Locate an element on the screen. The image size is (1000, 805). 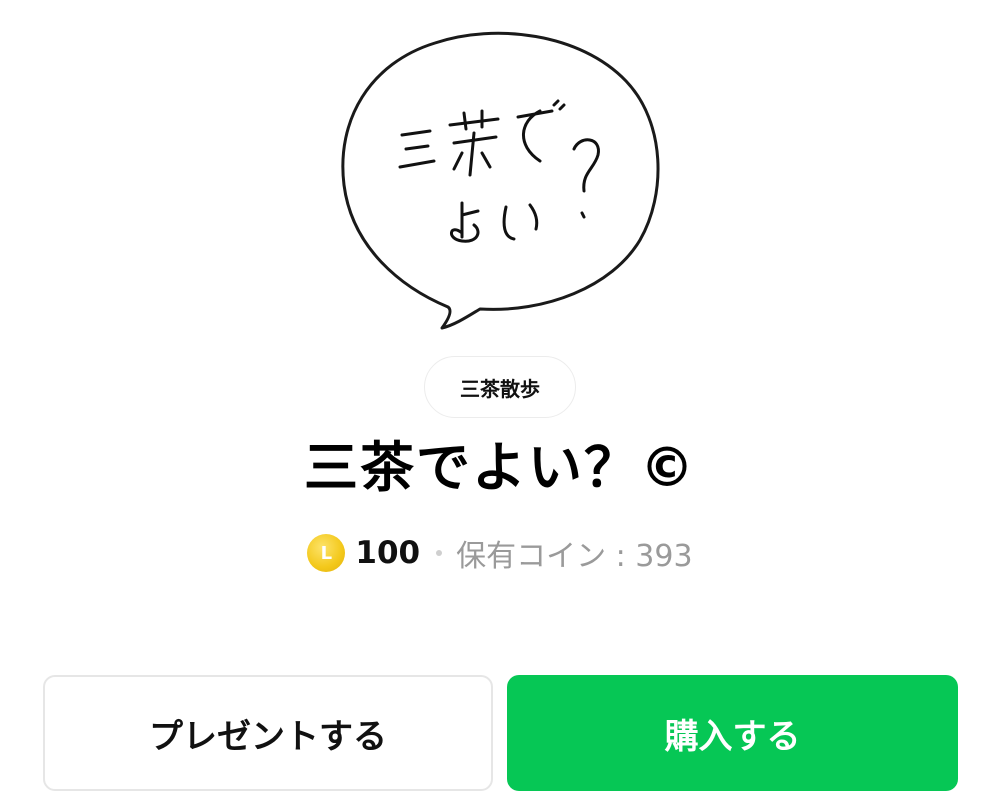
author-name: 三茶散歩 is located at coordinates (500, 388).